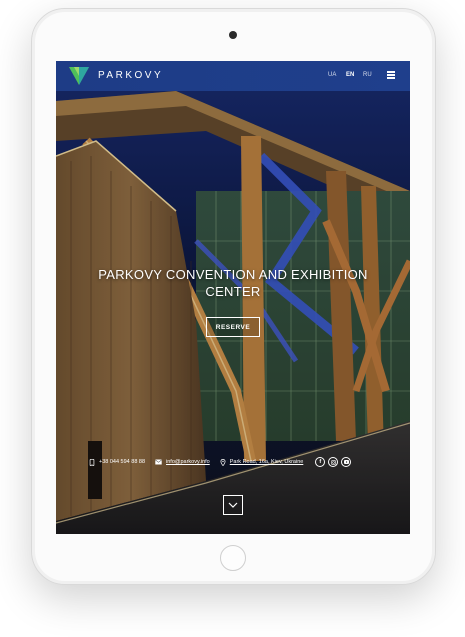 The height and width of the screenshot is (637, 465). I want to click on email-link: info@parkovy.info, so click(188, 462).